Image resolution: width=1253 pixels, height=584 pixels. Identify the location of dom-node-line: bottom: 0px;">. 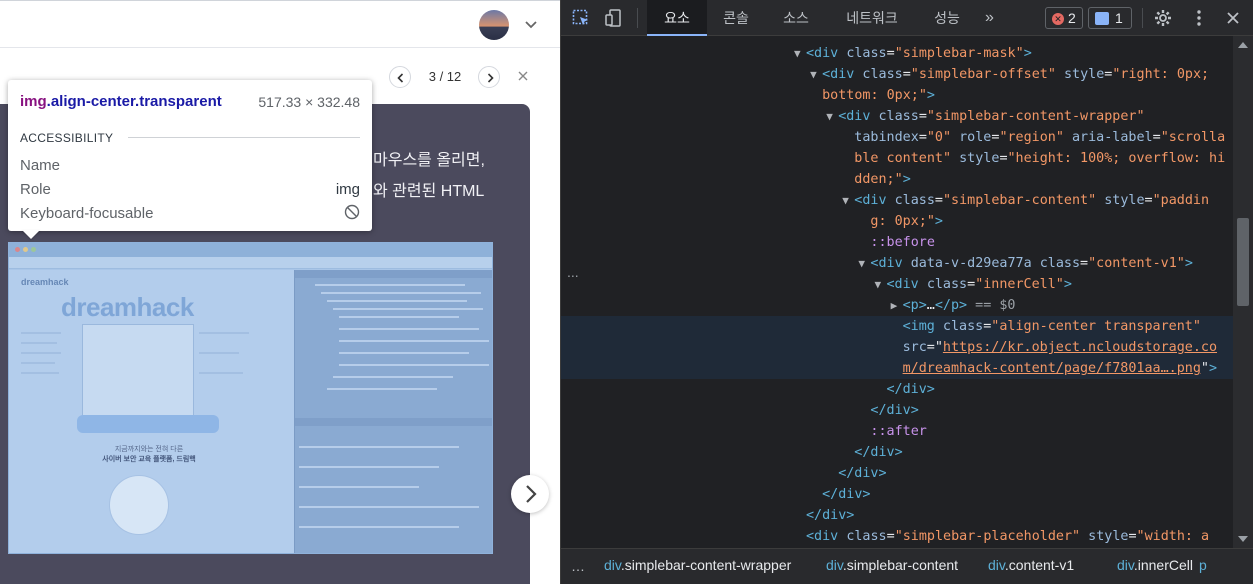
(897, 95).